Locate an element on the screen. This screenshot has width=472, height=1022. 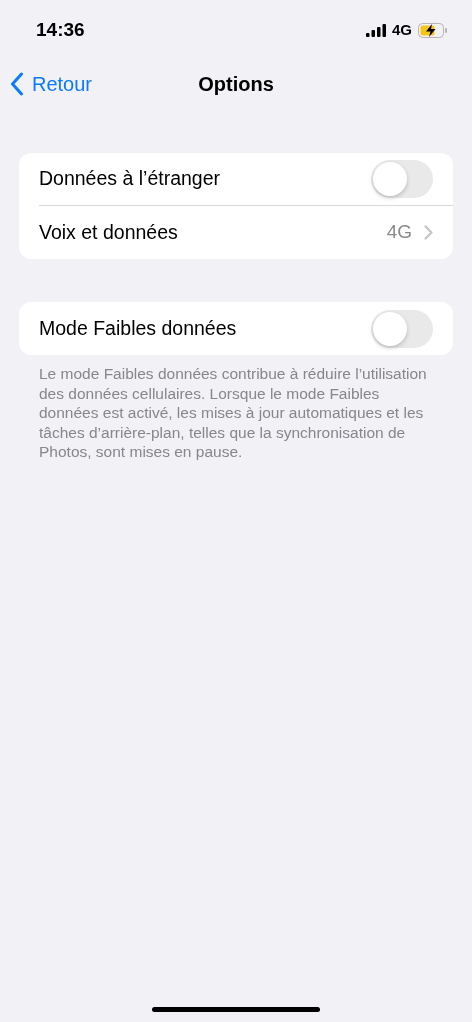
back-chevron-icon is located at coordinates (17, 84).